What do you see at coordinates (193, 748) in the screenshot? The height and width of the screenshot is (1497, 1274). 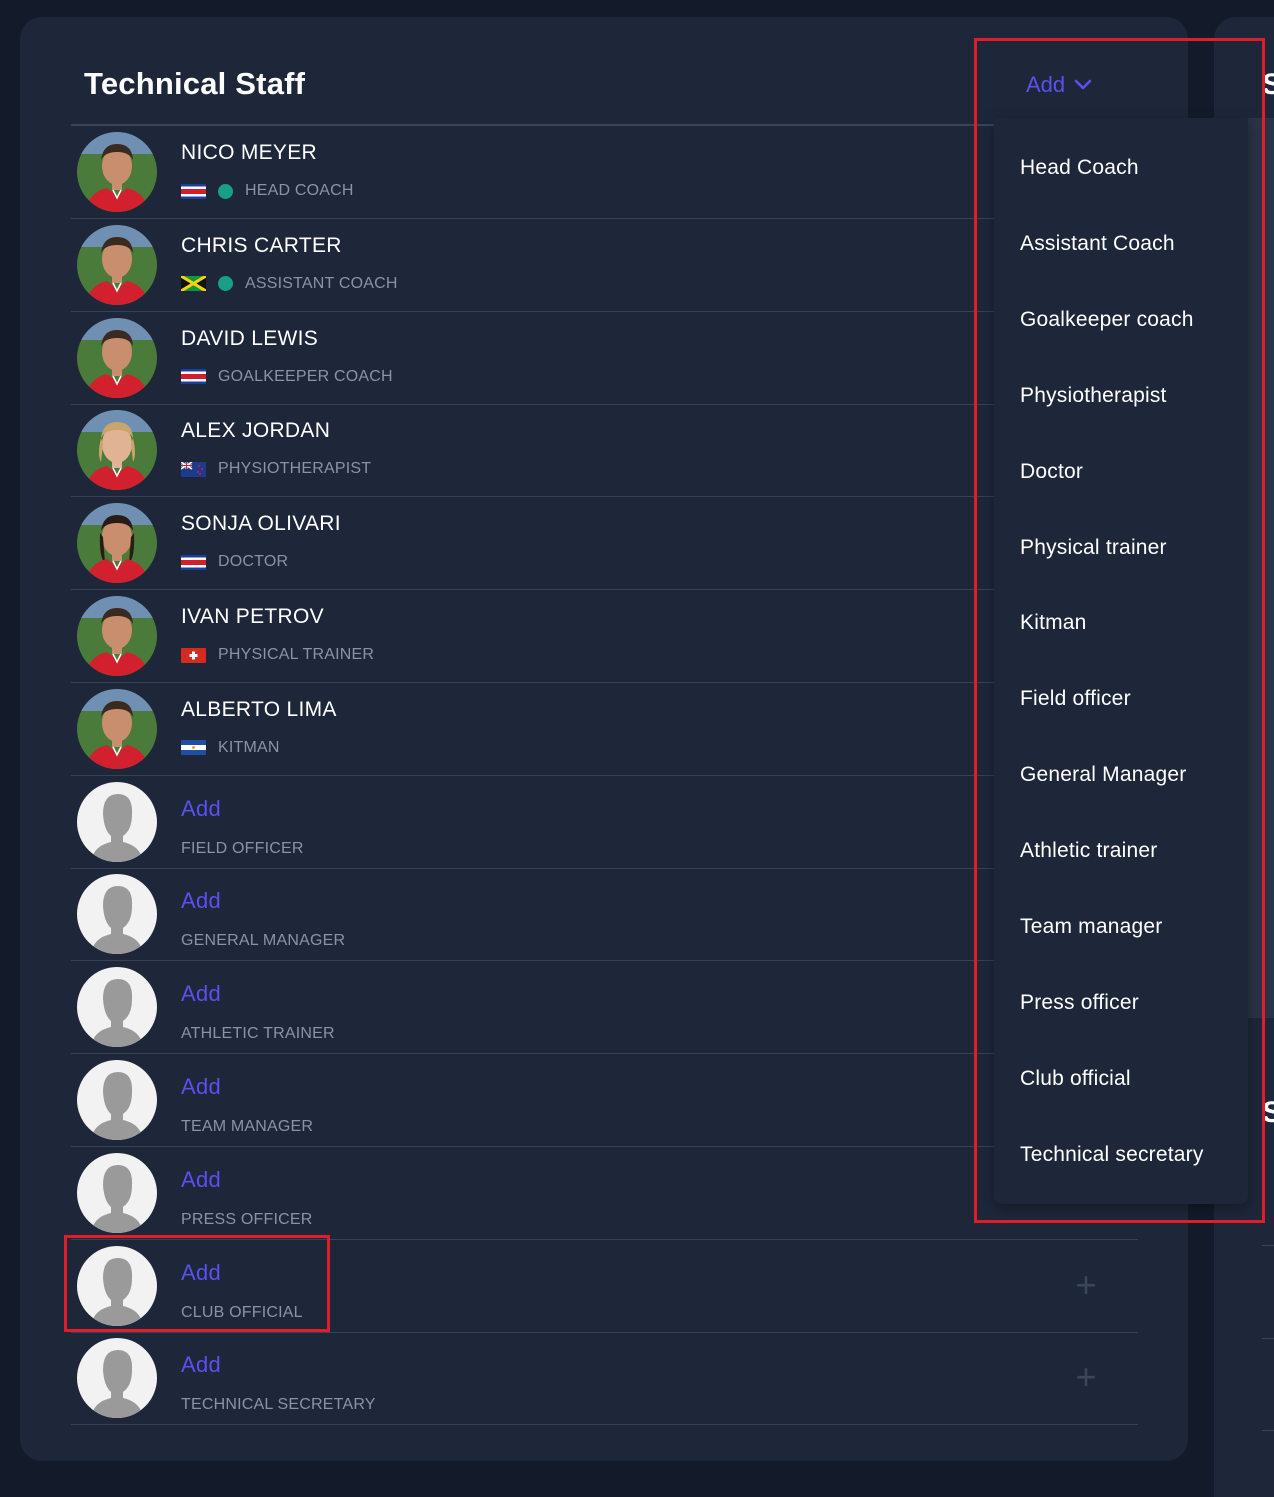 I see `el-salvador-flag-icon` at bounding box center [193, 748].